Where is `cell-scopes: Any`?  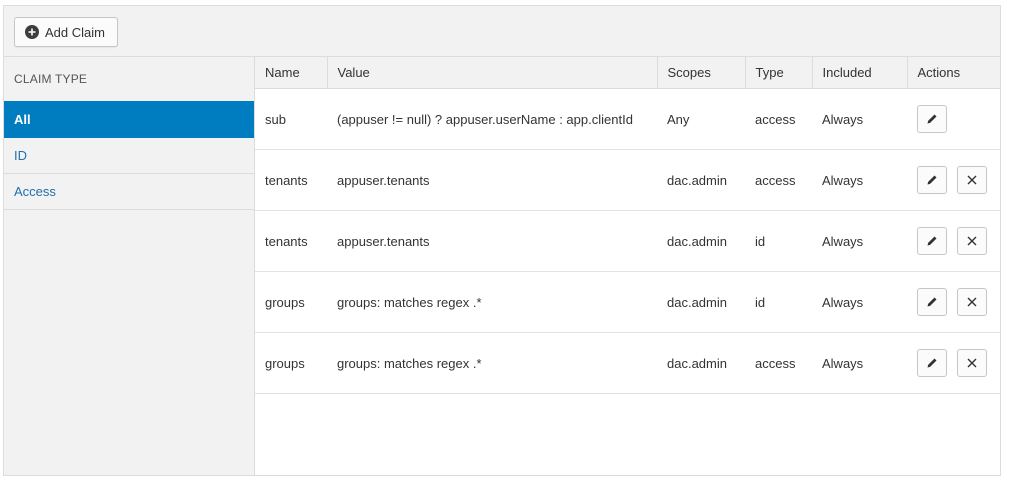
cell-scopes: Any is located at coordinates (701, 119).